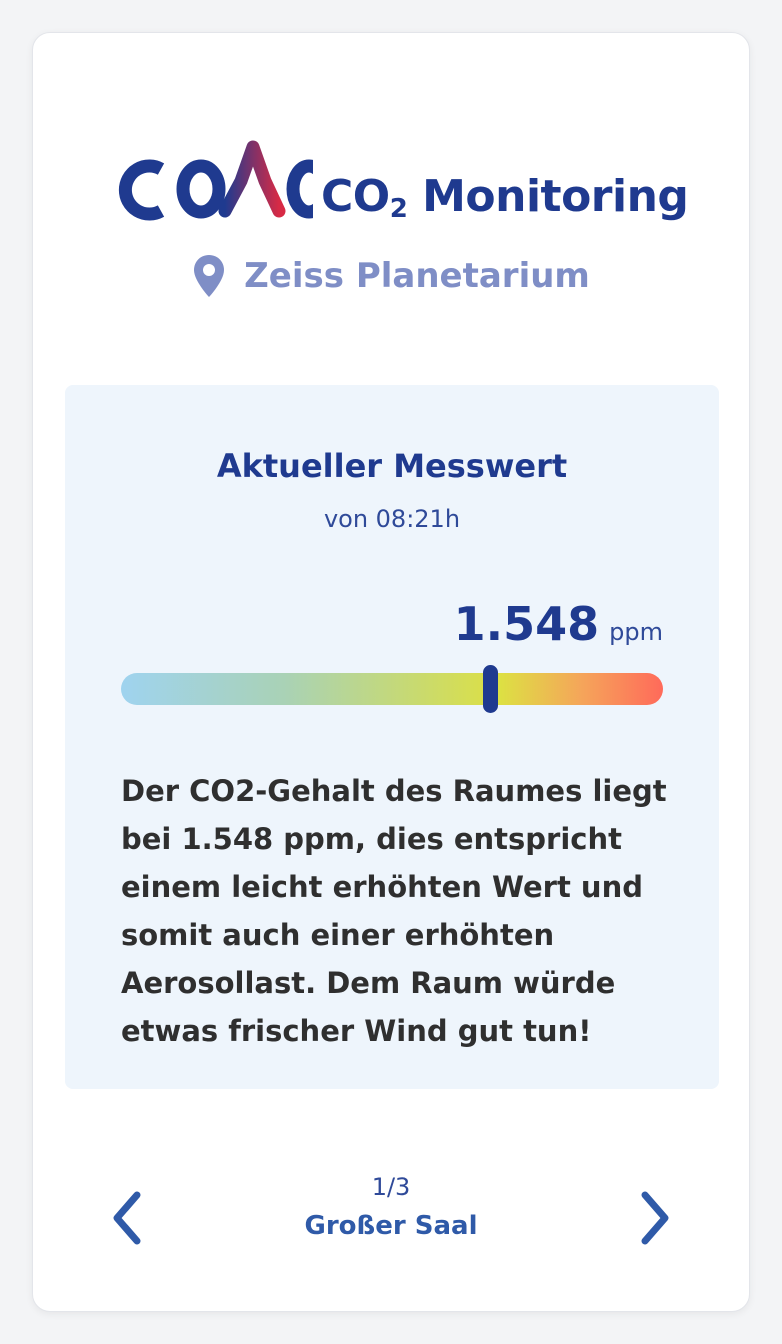 The width and height of the screenshot is (782, 1344). Describe the element at coordinates (636, 632) in the screenshot. I see `co2-unit: ppm` at that location.